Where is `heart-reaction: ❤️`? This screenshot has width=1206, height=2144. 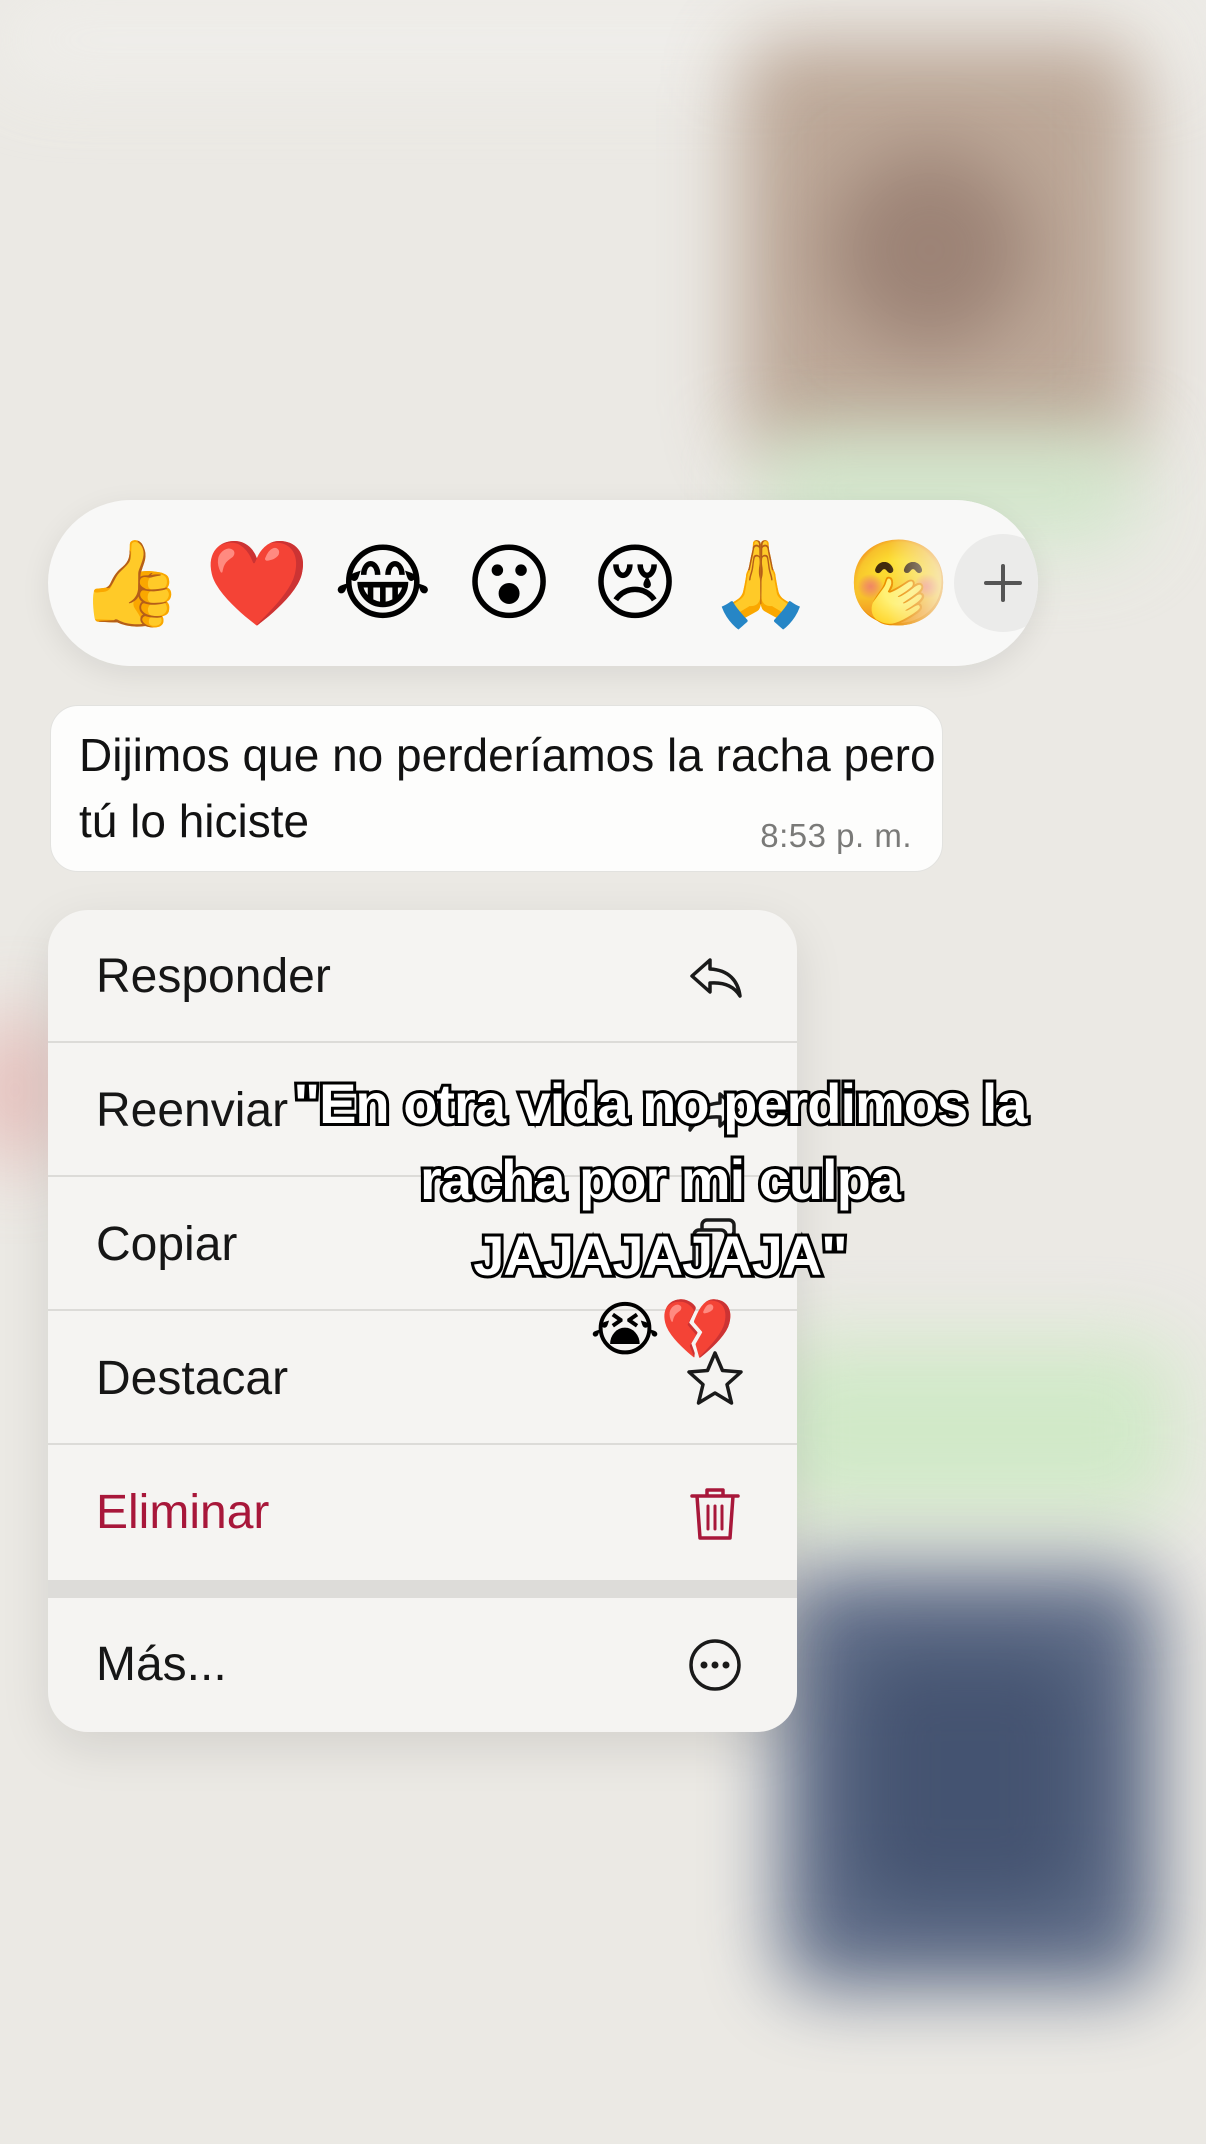
heart-reaction: ❤️ is located at coordinates (257, 583).